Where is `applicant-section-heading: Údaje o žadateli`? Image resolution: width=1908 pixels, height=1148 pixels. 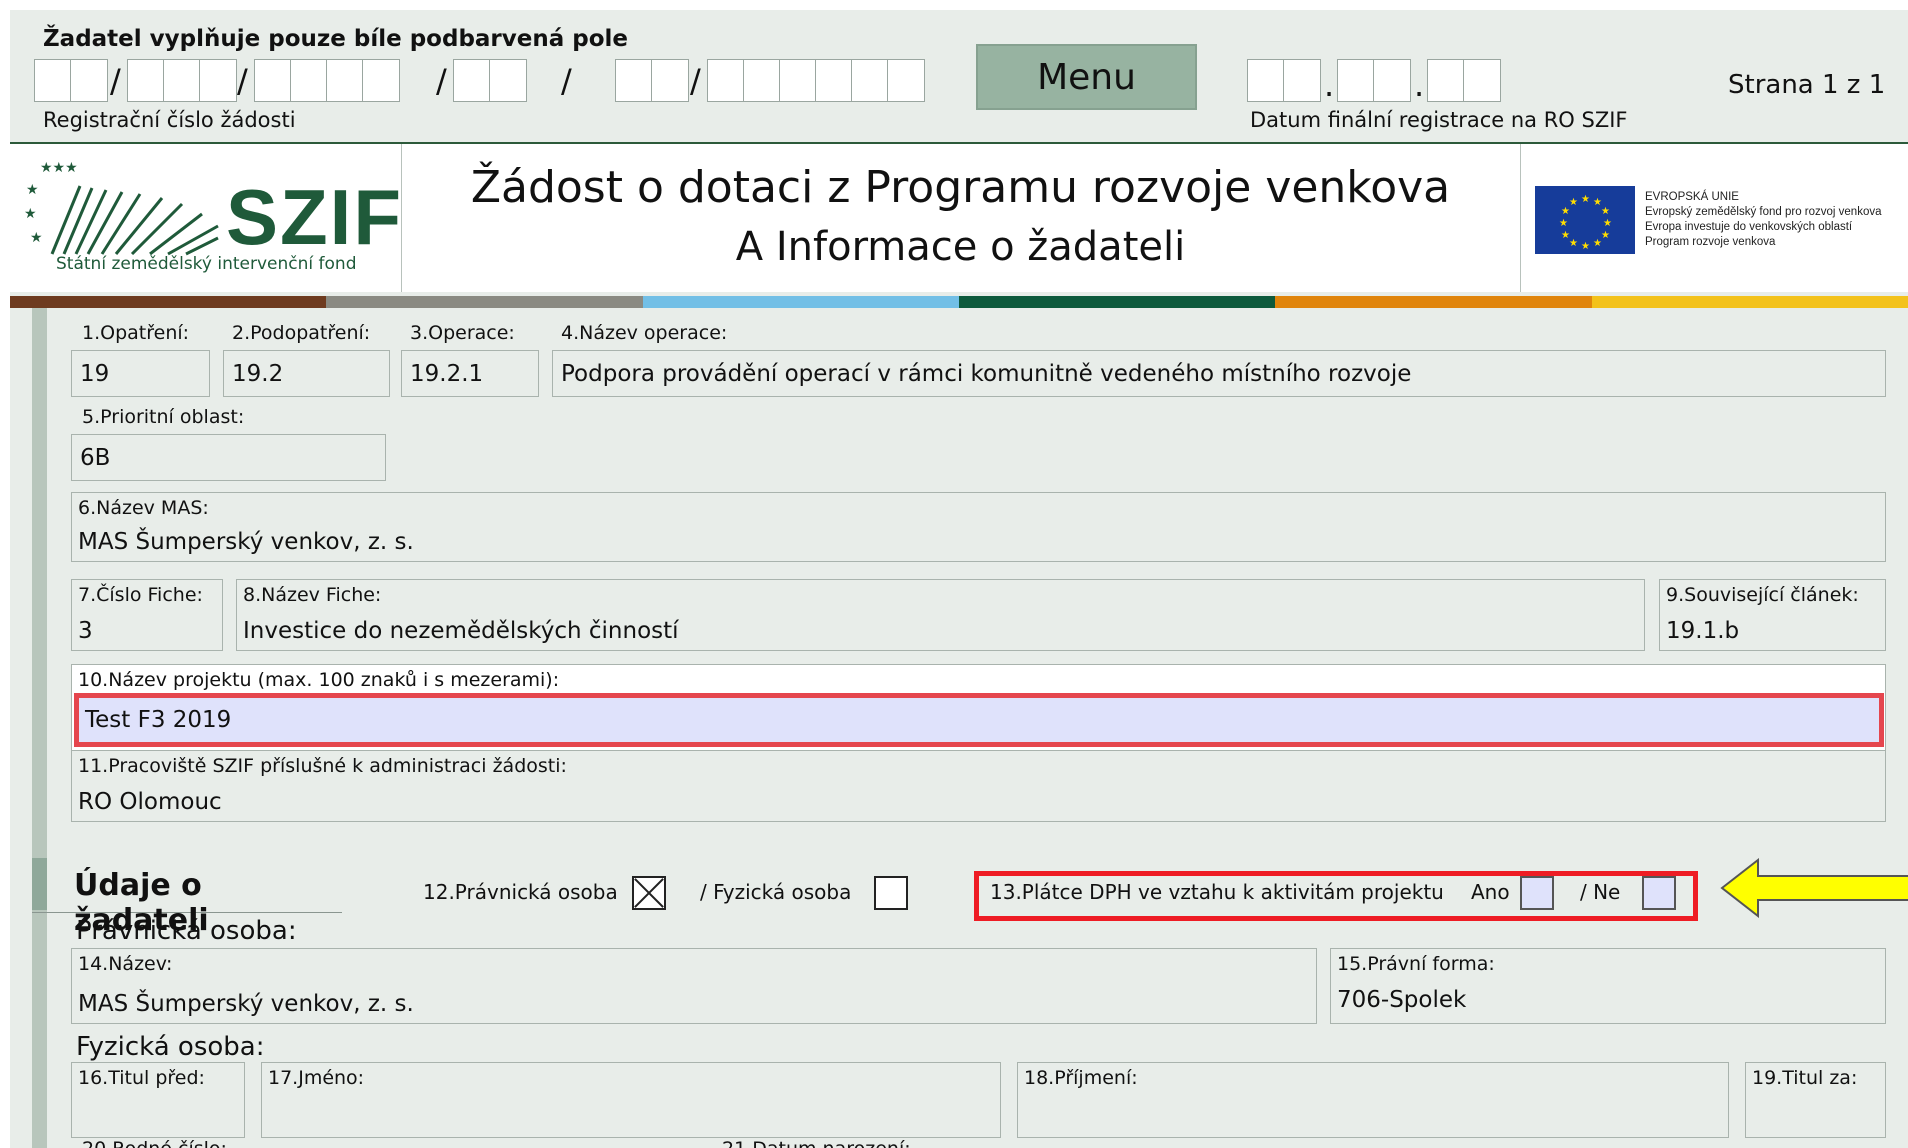
applicant-section-heading: Údaje o žadateli is located at coordinates (187, 898).